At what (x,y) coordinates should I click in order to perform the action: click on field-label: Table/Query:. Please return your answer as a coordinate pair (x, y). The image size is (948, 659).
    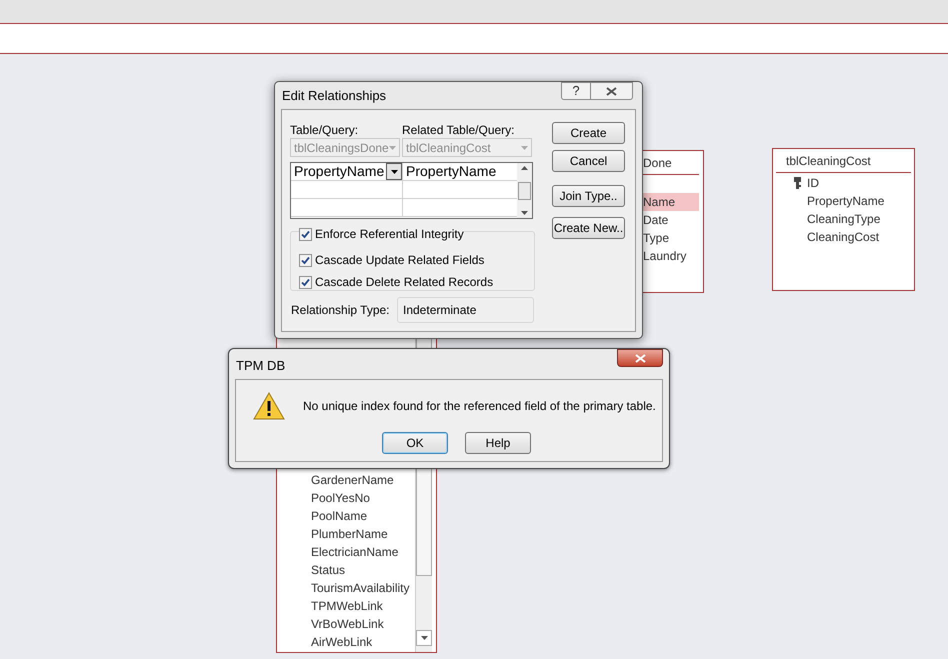
    Looking at the image, I should click on (325, 129).